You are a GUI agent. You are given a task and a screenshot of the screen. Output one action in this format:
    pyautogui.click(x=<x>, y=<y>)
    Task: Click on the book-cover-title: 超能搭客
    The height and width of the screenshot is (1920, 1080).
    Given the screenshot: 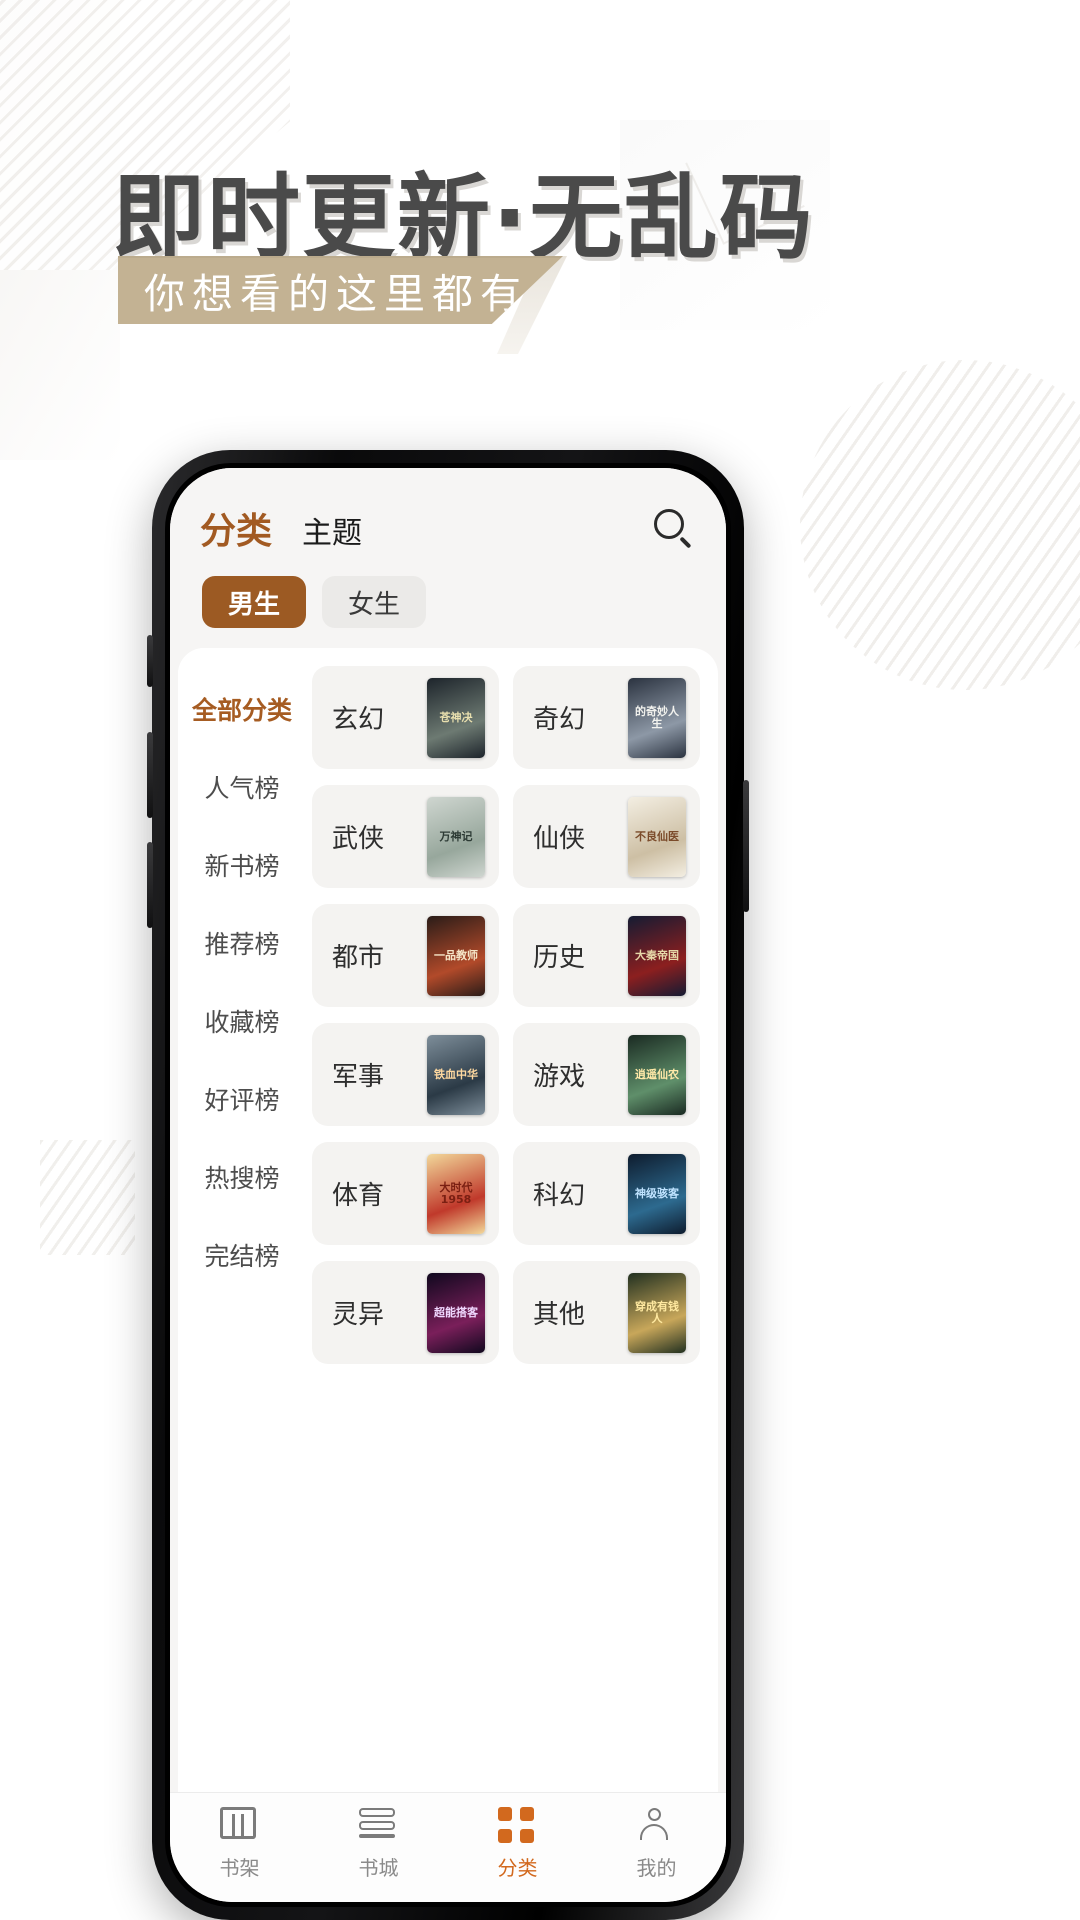 What is the action you would take?
    pyautogui.click(x=456, y=1312)
    